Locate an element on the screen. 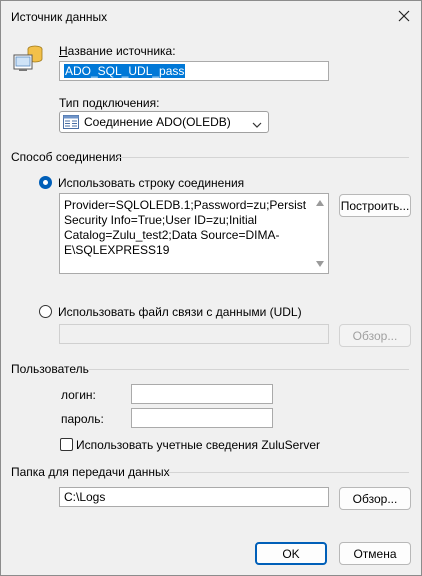  close-icon is located at coordinates (404, 16).